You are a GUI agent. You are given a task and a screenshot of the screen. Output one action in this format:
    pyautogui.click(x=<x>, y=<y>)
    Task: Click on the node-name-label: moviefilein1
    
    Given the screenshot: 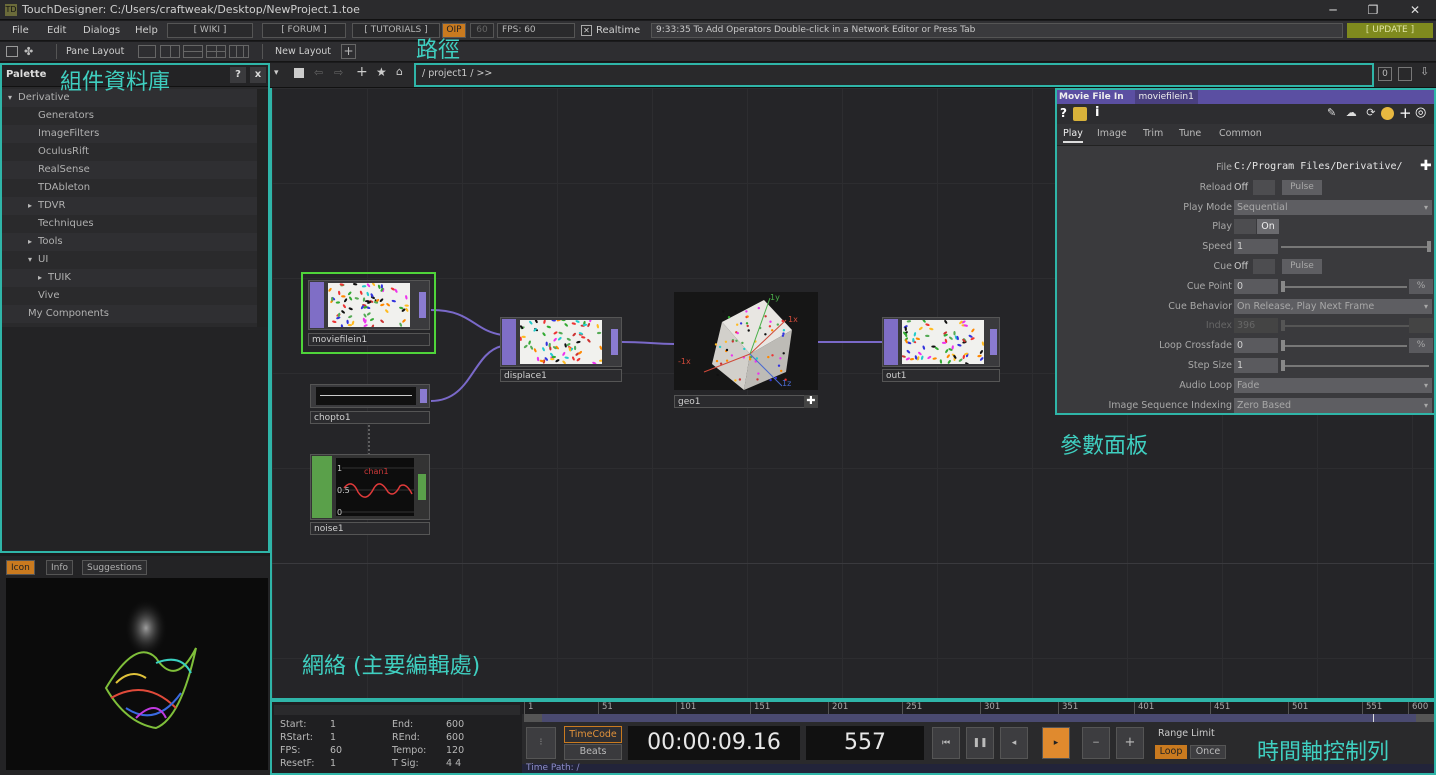 What is the action you would take?
    pyautogui.click(x=369, y=339)
    